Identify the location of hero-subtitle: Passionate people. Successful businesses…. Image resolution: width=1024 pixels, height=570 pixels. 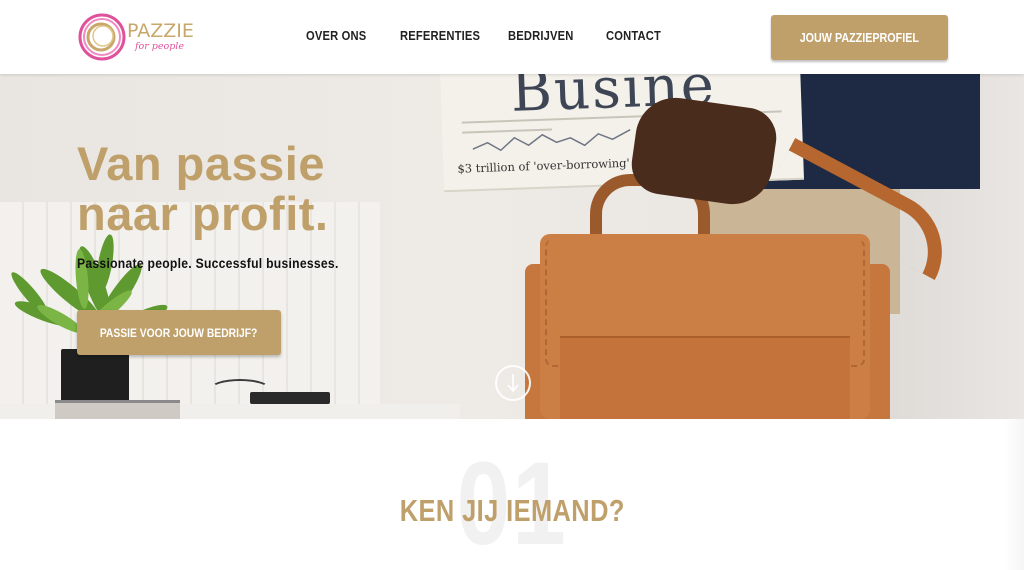
(208, 263).